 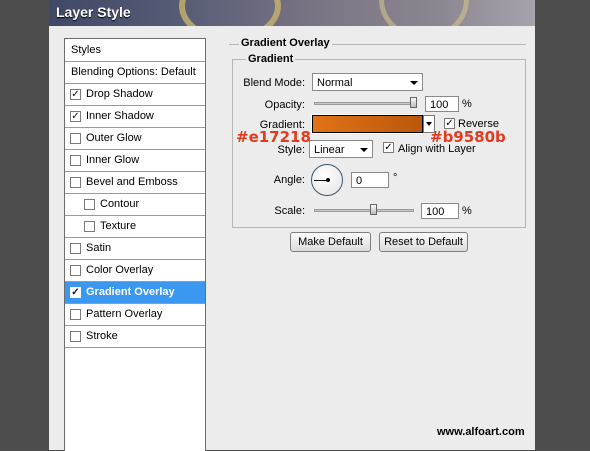 I want to click on make-default-button: Make Default, so click(x=330, y=242).